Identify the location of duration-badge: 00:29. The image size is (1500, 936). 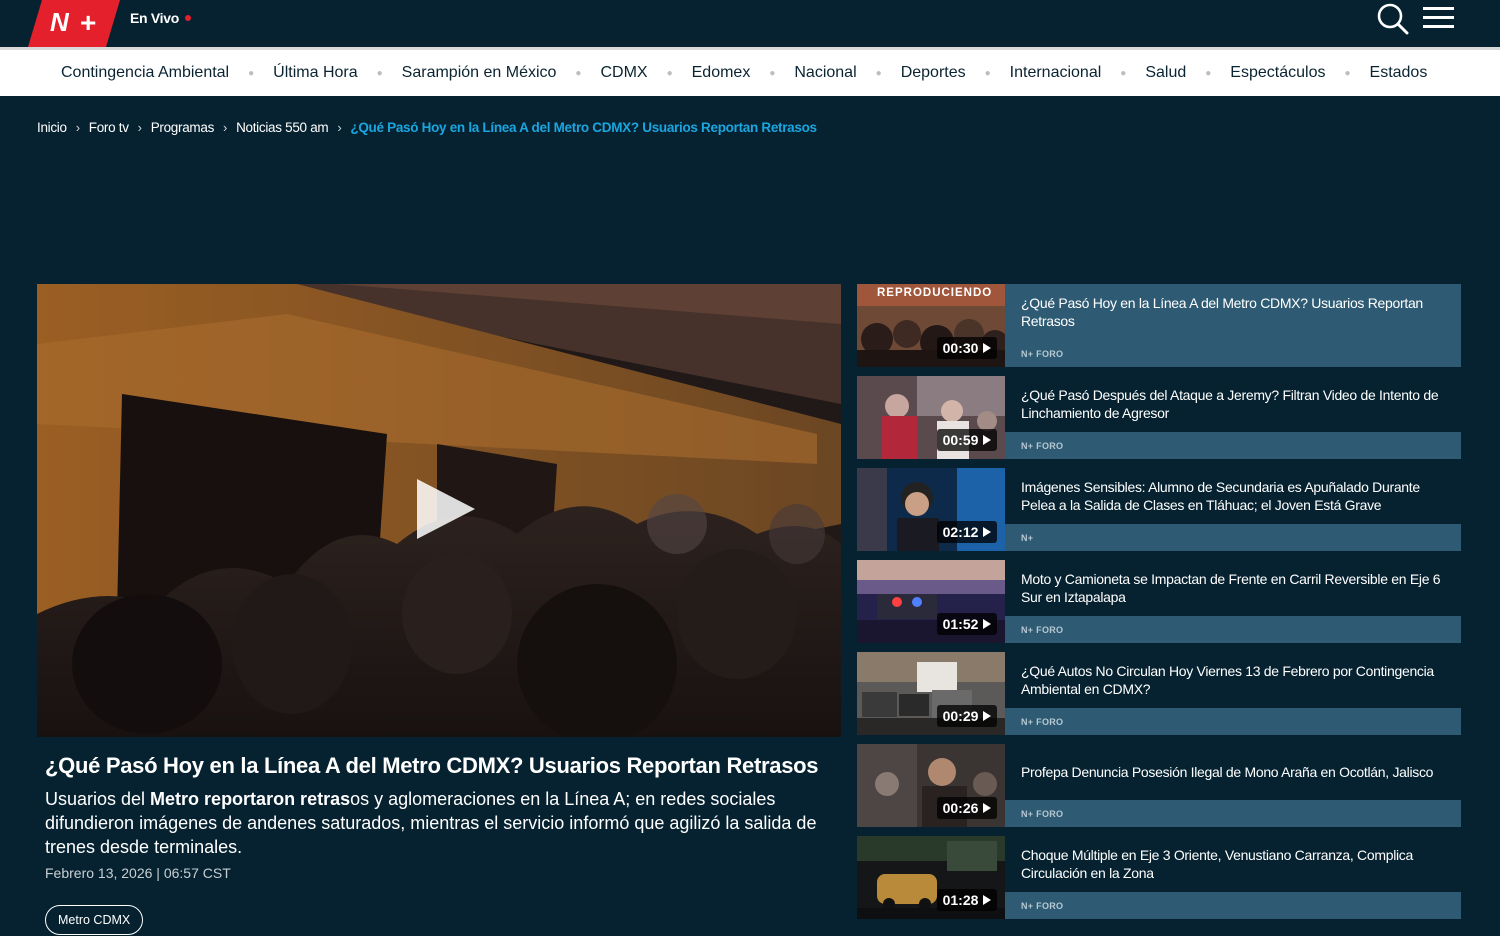
(967, 716).